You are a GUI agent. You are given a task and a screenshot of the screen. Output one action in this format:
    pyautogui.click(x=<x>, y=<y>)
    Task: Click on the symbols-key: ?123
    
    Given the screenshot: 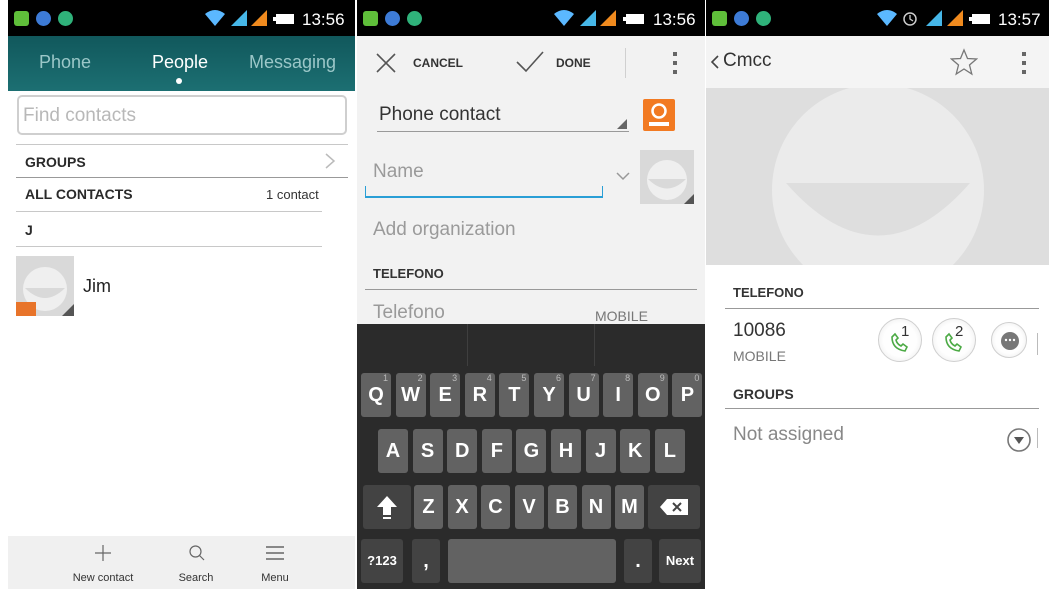 What is the action you would take?
    pyautogui.click(x=382, y=561)
    